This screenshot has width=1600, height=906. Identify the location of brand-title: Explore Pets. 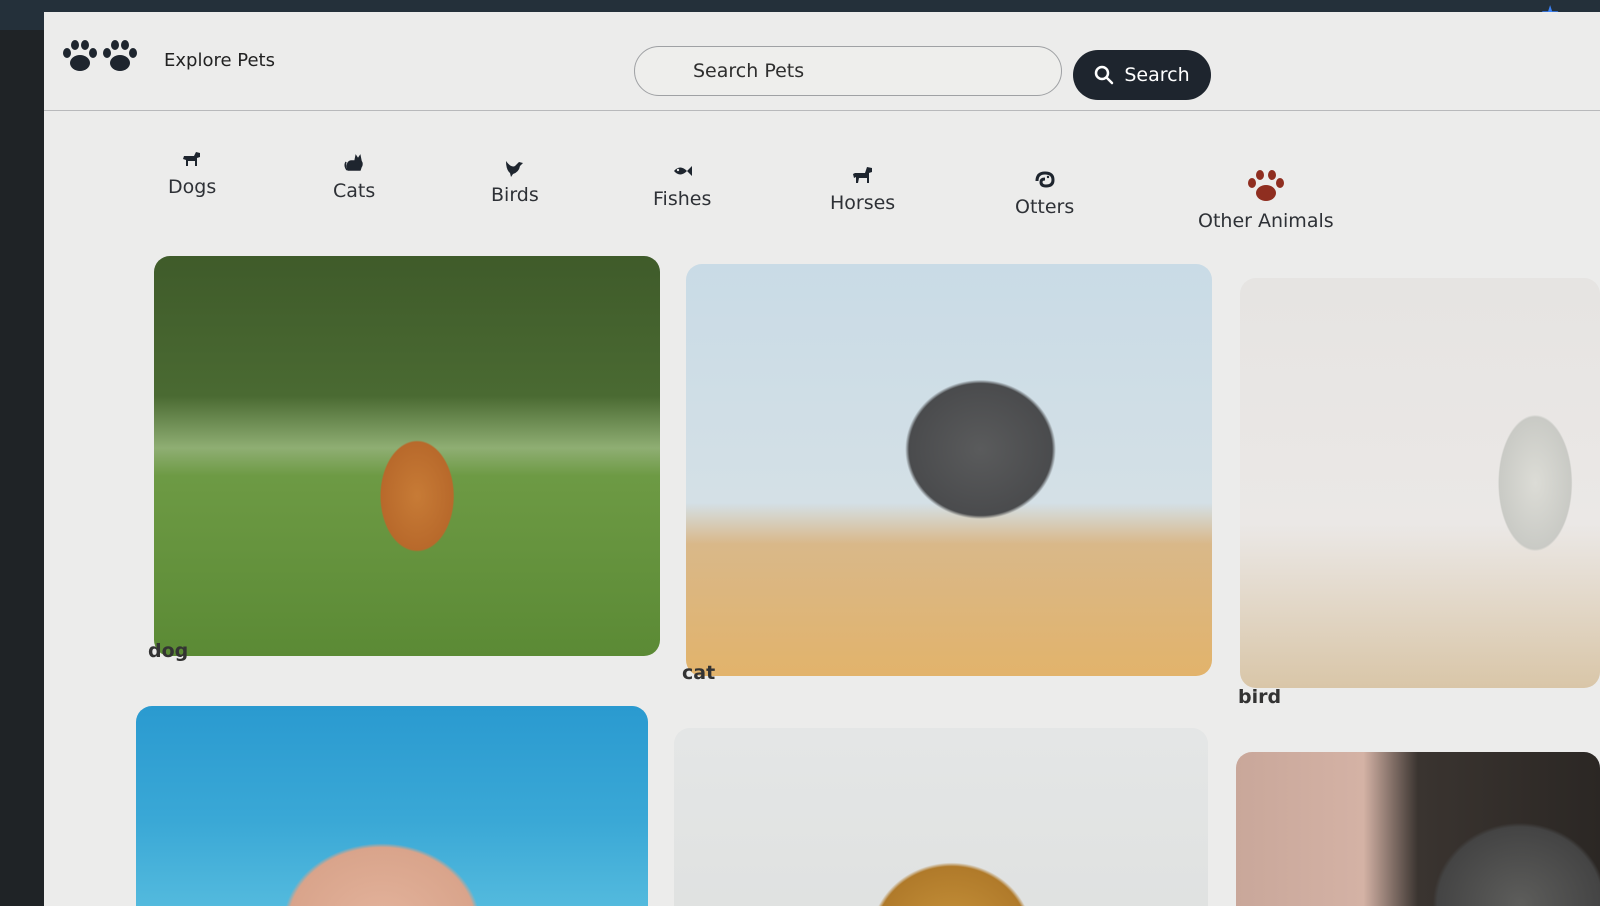
(219, 60).